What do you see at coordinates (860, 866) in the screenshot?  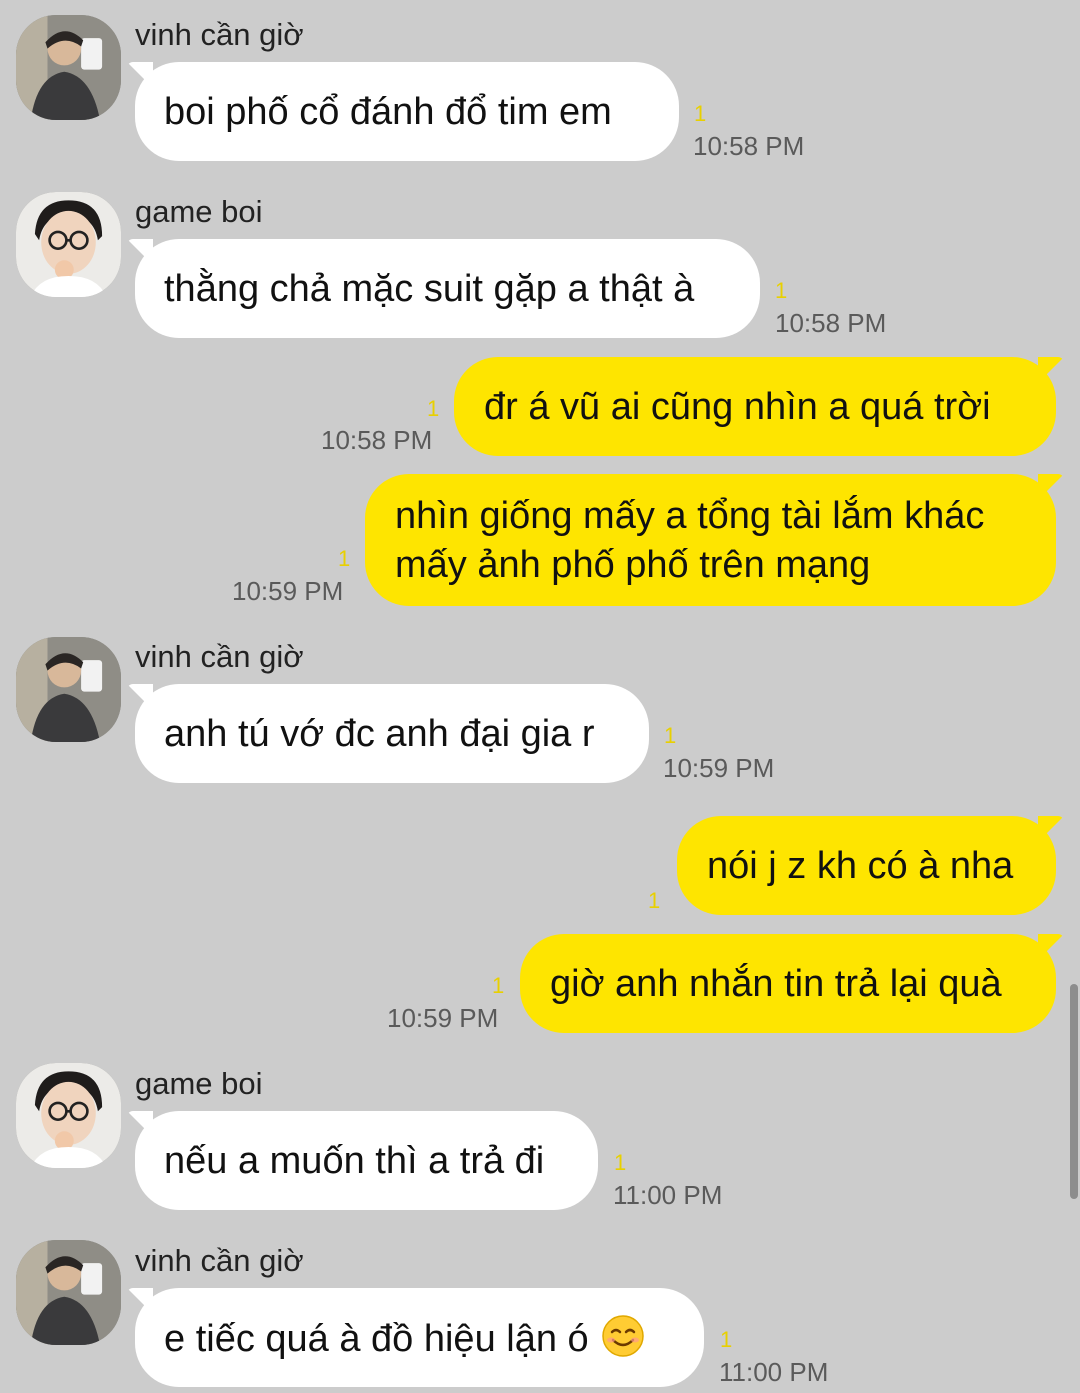 I see `message-text: nói j z kh có à nha` at bounding box center [860, 866].